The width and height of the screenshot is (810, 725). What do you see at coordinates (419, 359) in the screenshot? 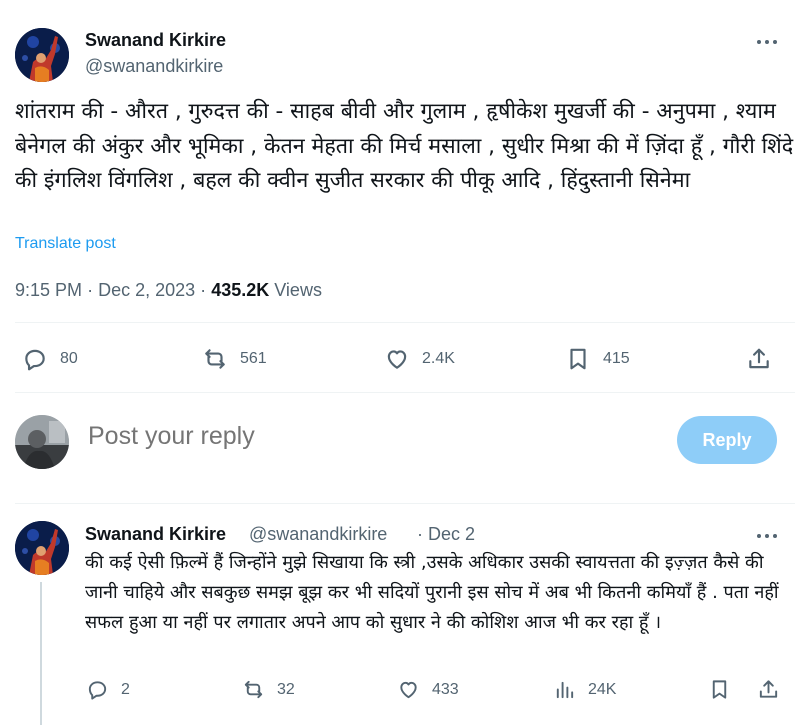
I see `like-action-button: 2.4K` at bounding box center [419, 359].